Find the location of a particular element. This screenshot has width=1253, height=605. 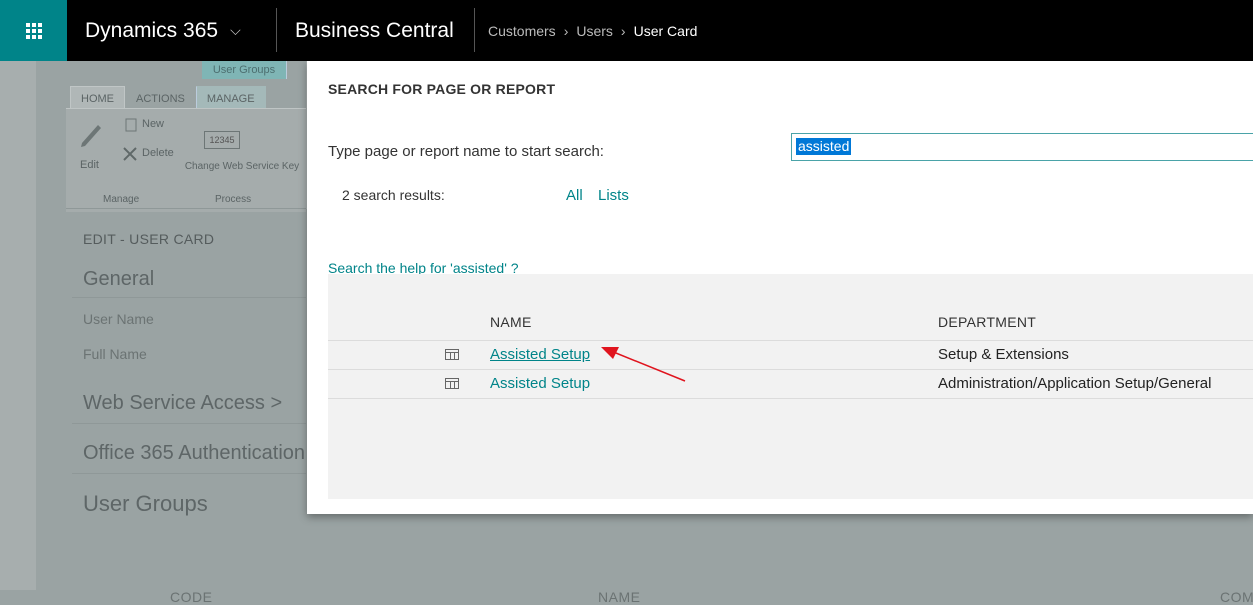

product-name: Business Central is located at coordinates (374, 30).